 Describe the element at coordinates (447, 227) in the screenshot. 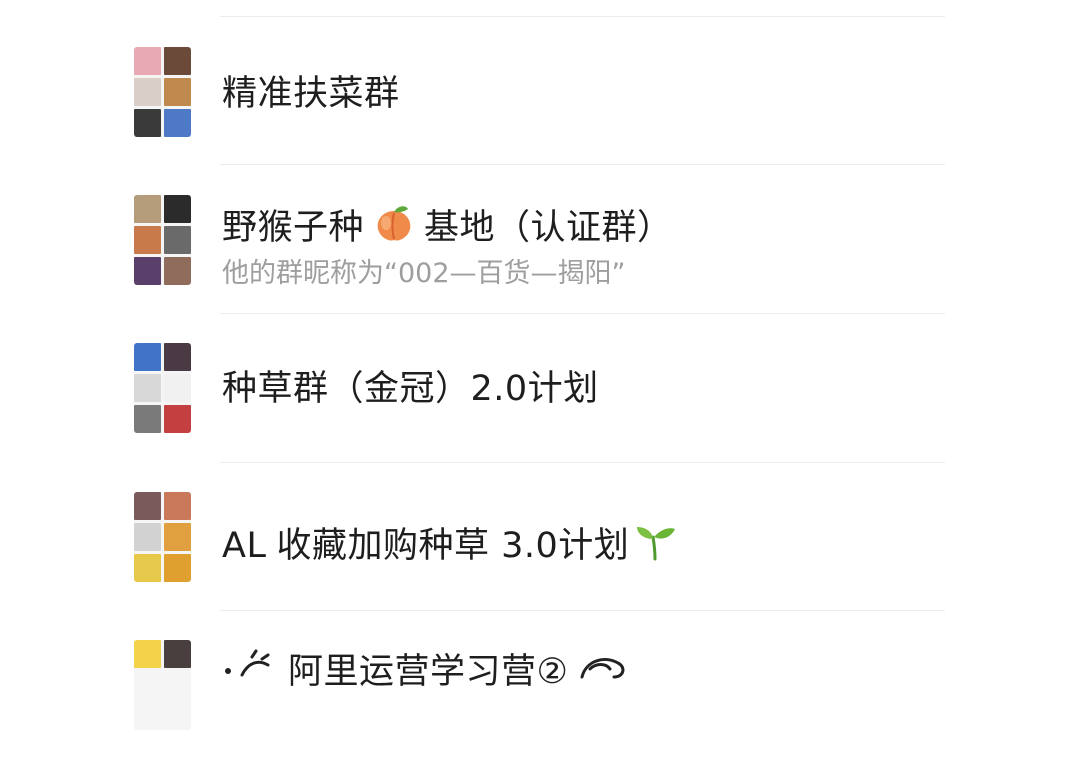

I see `group-name: 野猴子种 基地（认证群）` at that location.